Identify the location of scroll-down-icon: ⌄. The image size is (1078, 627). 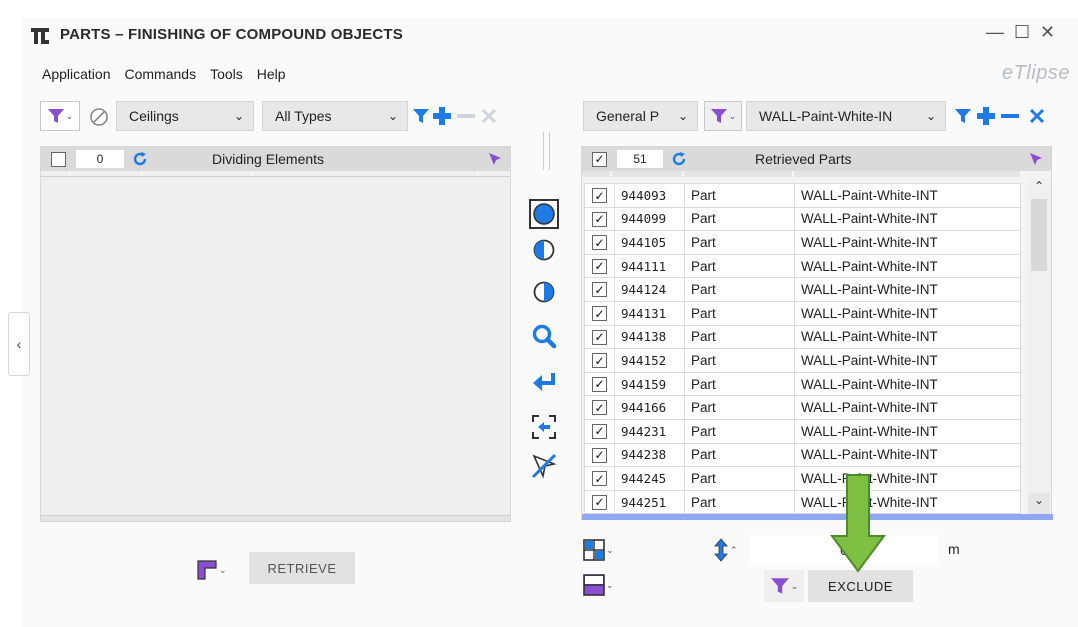
(1039, 504).